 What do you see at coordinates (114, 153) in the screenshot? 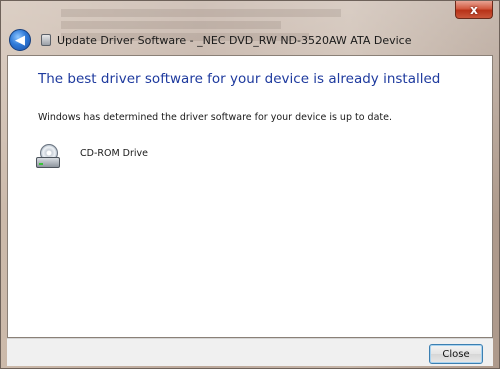
I see `device-label: CD-ROM Drive` at bounding box center [114, 153].